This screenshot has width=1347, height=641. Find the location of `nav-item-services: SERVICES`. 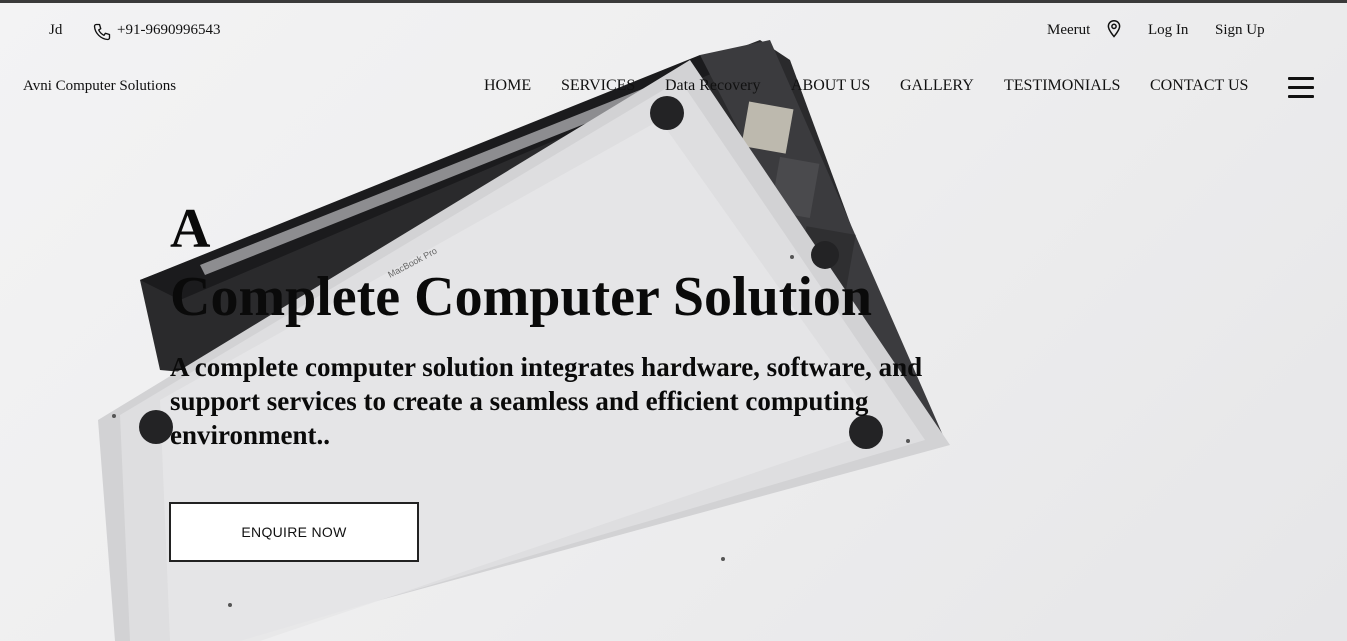

nav-item-services: SERVICES is located at coordinates (598, 86).